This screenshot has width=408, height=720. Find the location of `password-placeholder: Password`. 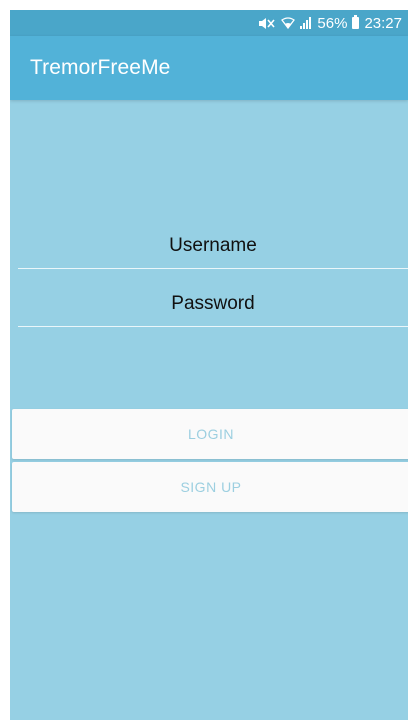

password-placeholder: Password is located at coordinates (213, 303).